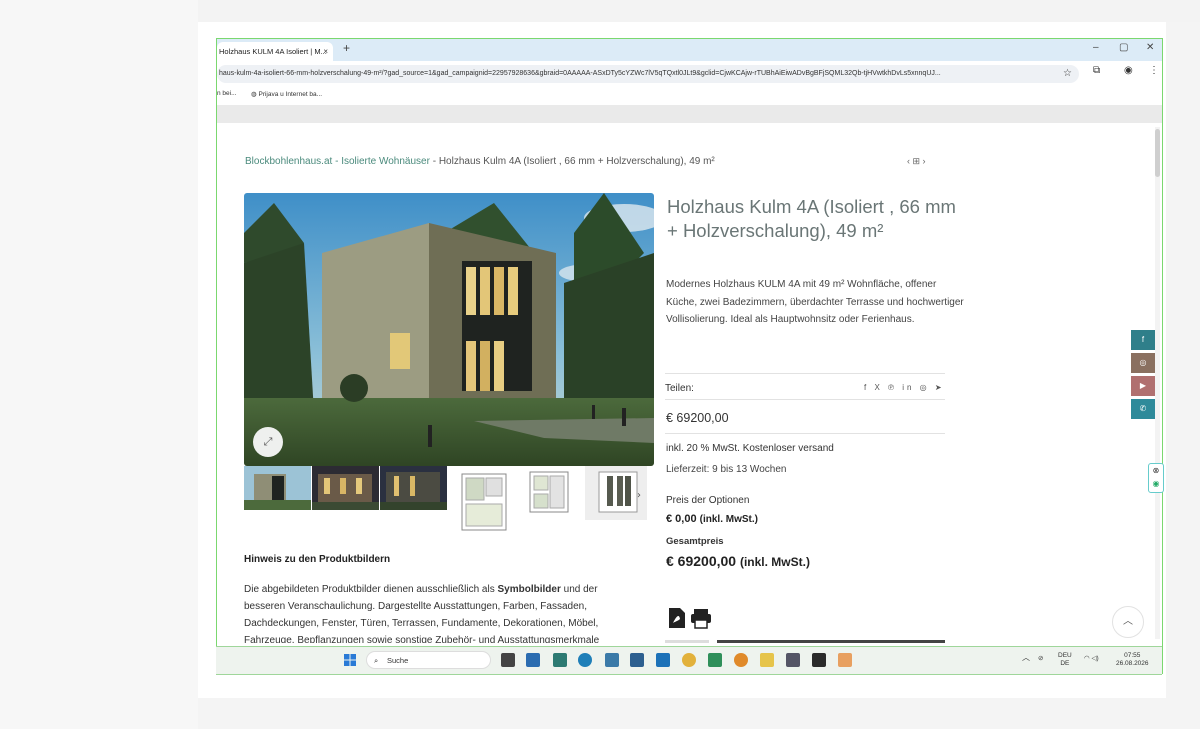 The image size is (1200, 729). Describe the element at coordinates (585, 660) in the screenshot. I see `edge-icon` at that location.